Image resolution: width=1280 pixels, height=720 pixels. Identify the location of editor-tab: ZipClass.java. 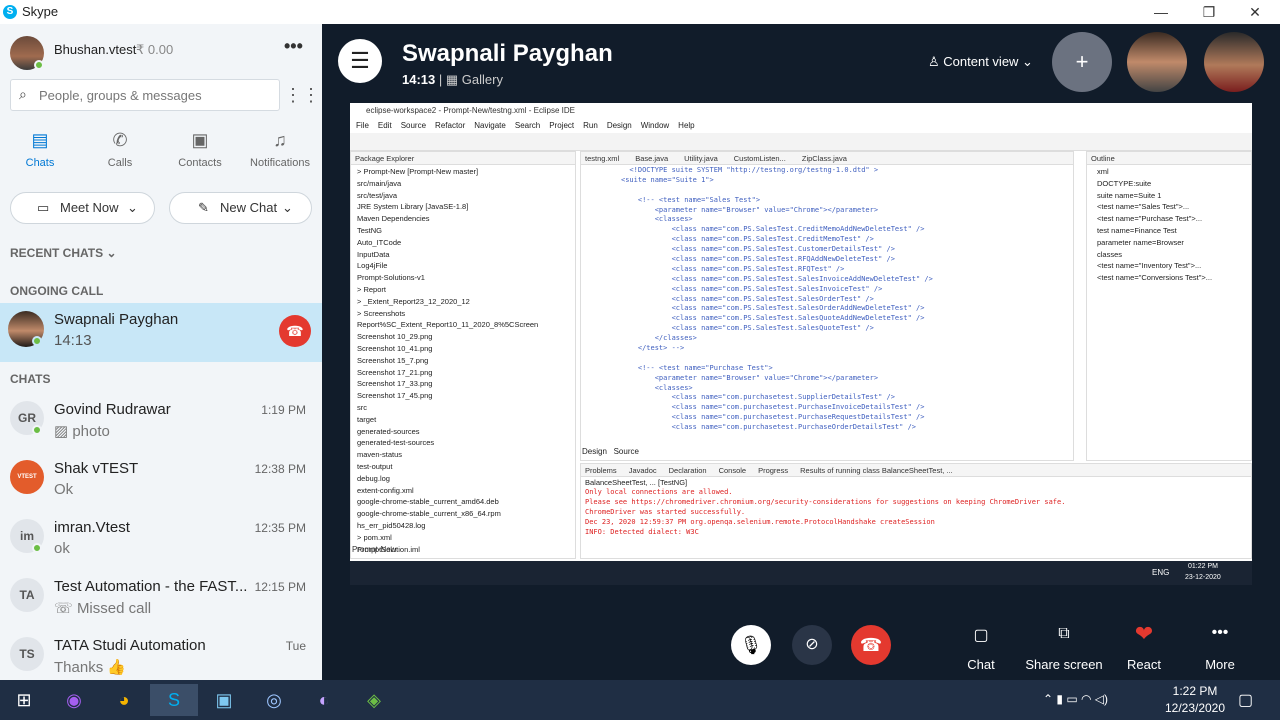
(824, 158).